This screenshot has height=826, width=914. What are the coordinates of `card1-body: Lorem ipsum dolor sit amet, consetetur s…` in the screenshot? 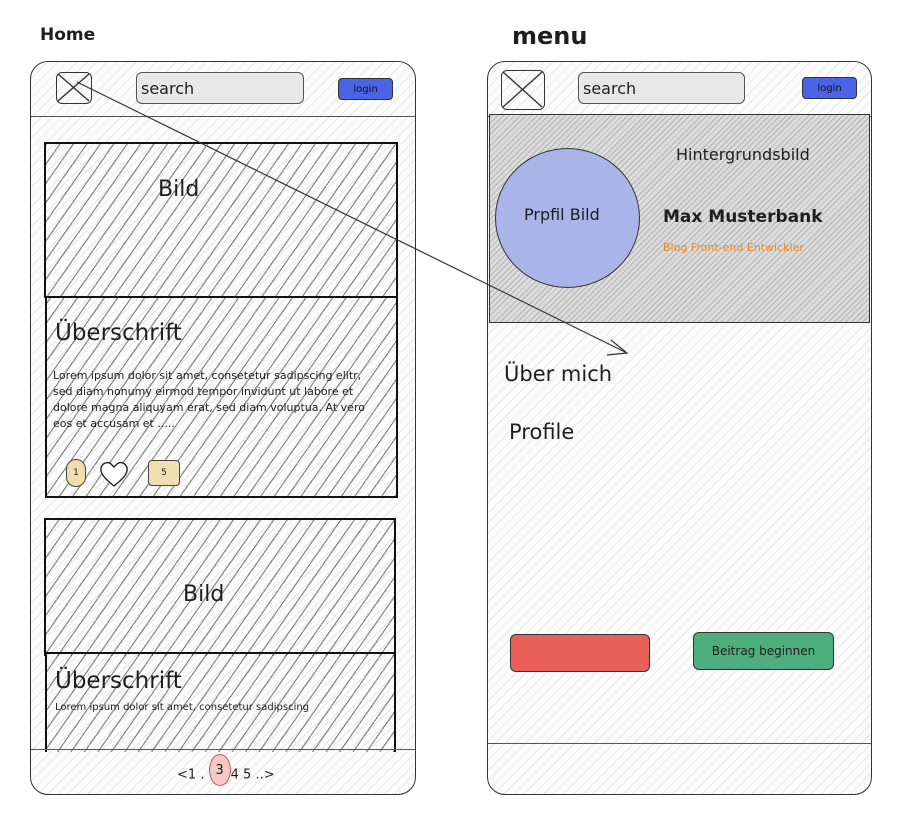 It's located at (209, 399).